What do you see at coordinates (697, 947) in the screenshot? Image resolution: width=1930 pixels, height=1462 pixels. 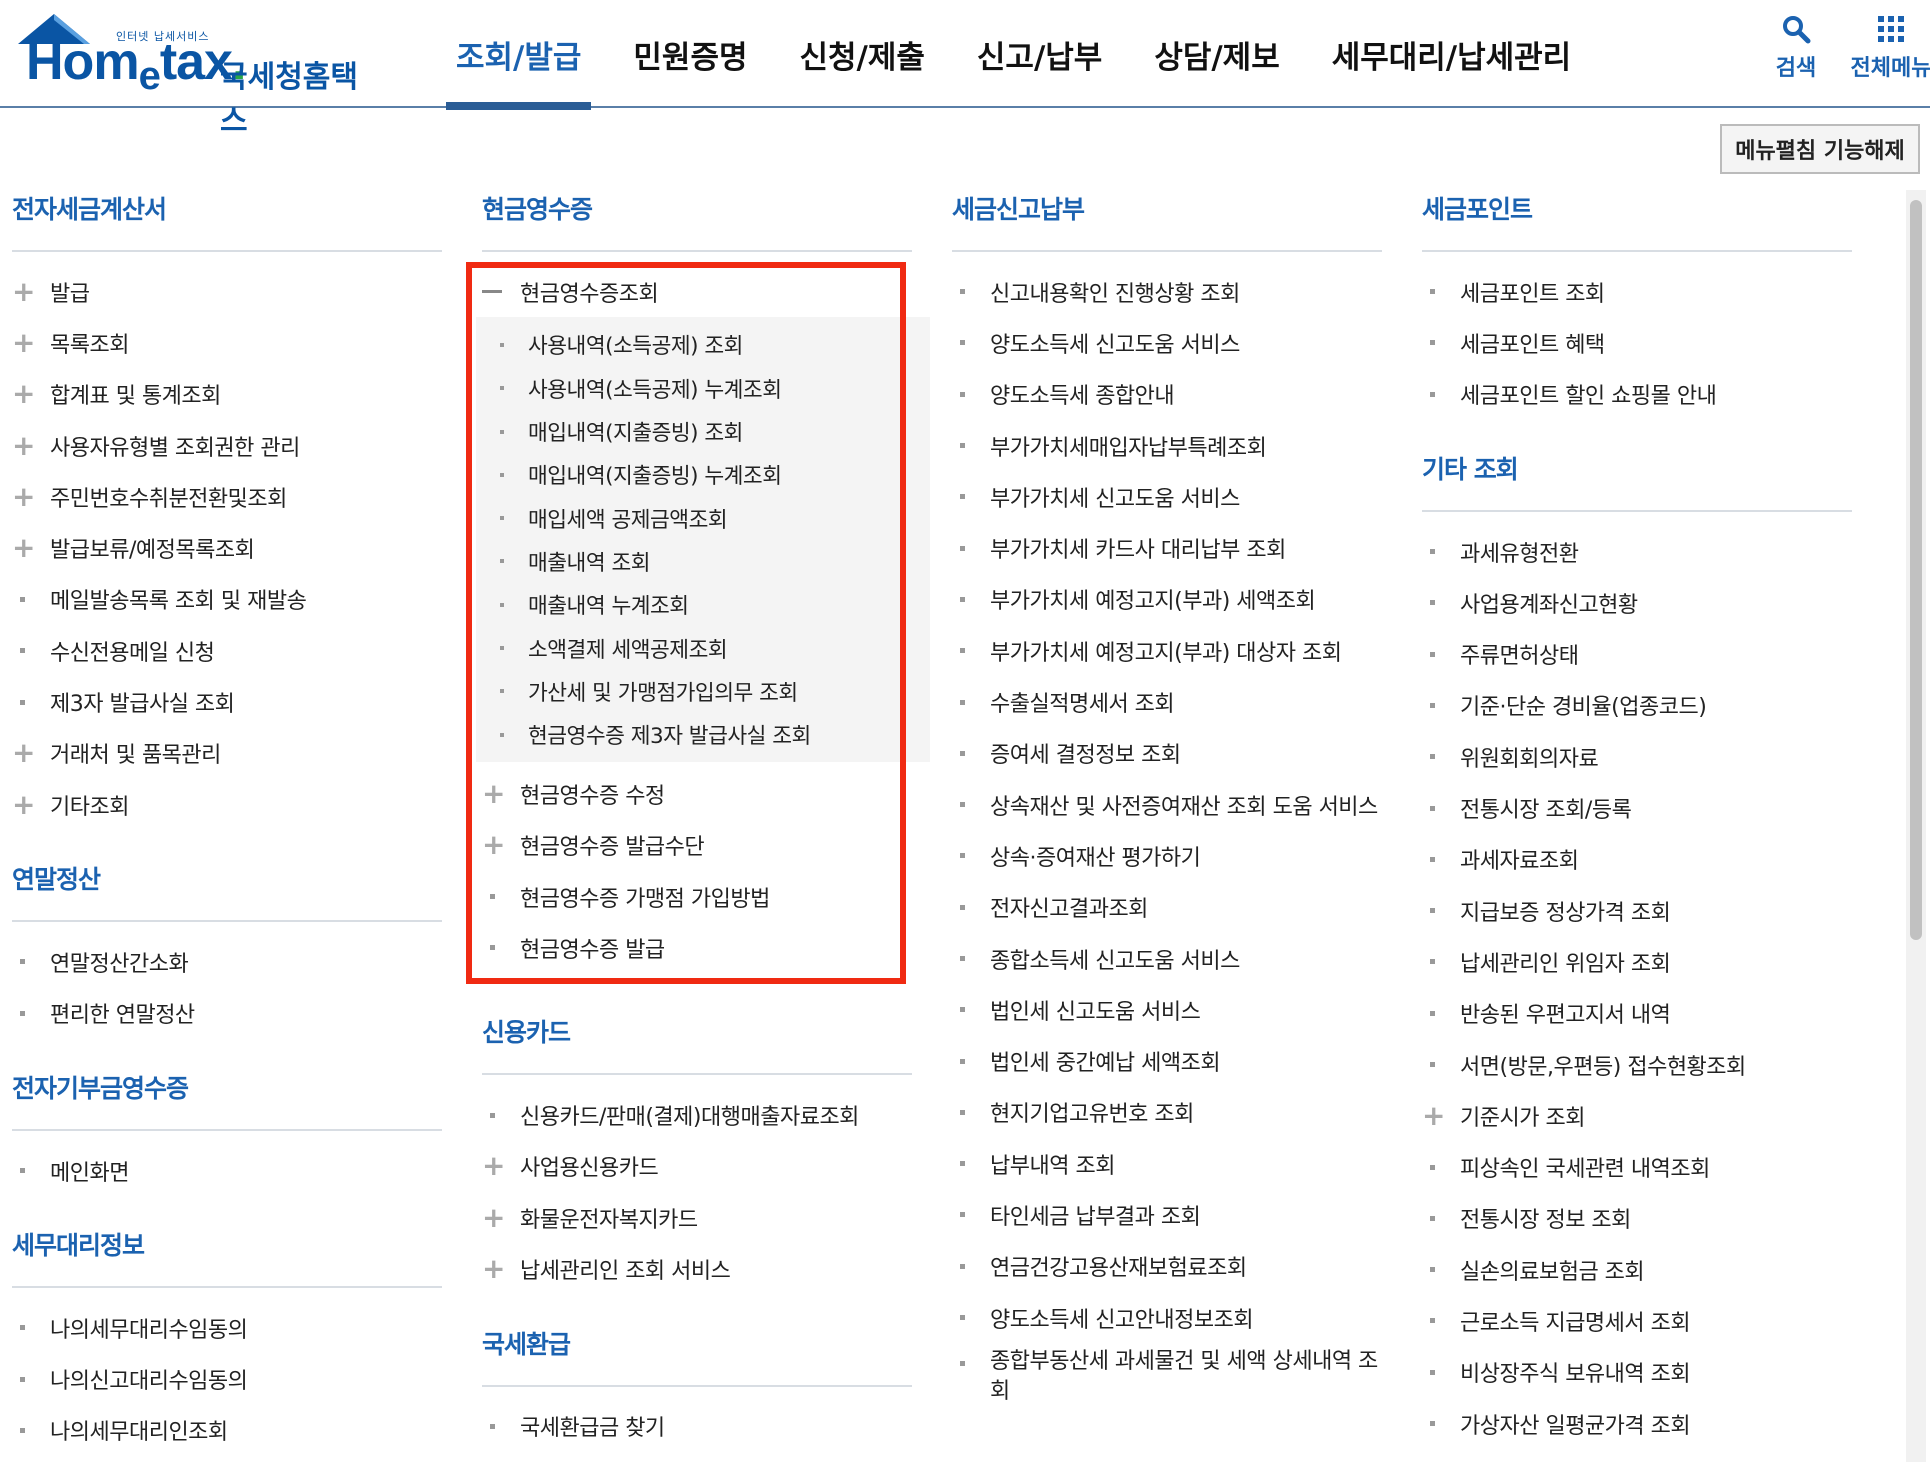 I see `menu-item: 현금영수증 발급` at bounding box center [697, 947].